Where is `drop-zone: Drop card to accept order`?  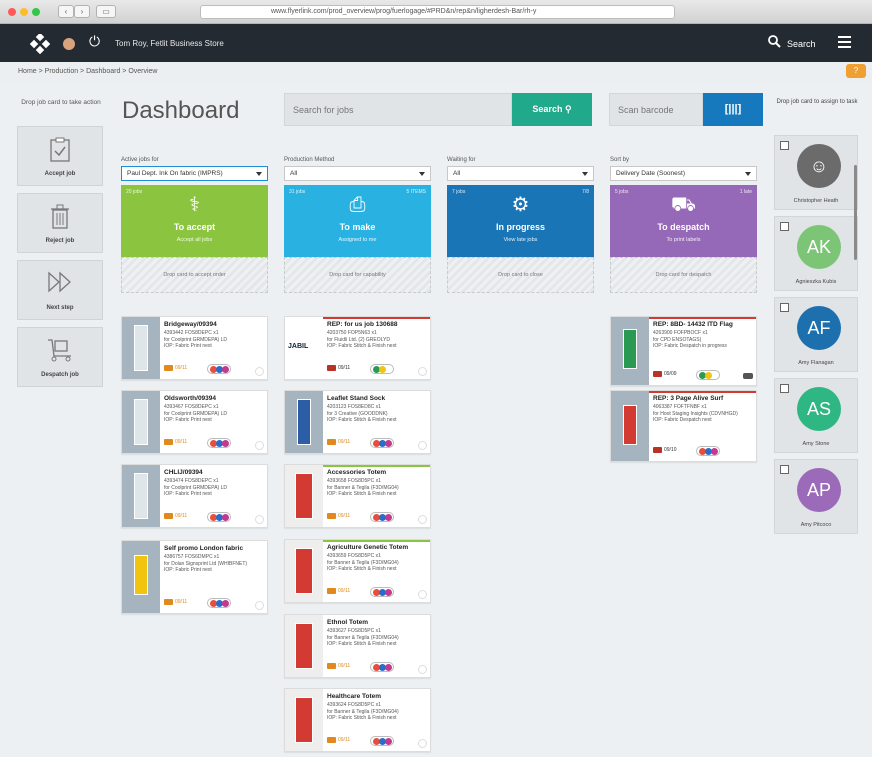 drop-zone: Drop card to accept order is located at coordinates (194, 275).